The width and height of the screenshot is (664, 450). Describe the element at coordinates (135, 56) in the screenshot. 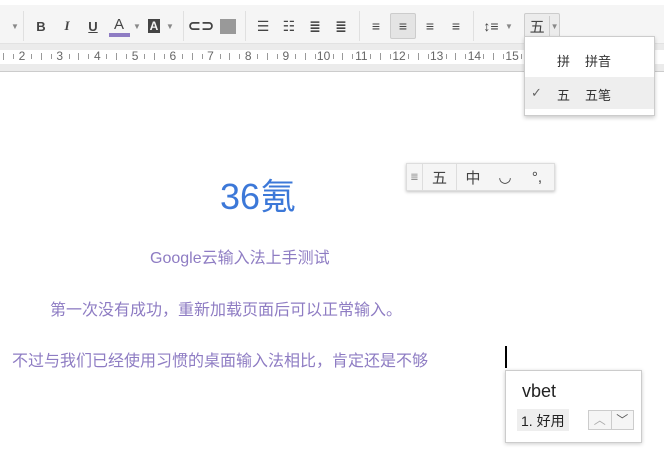

I see `ruler-number: 5` at that location.